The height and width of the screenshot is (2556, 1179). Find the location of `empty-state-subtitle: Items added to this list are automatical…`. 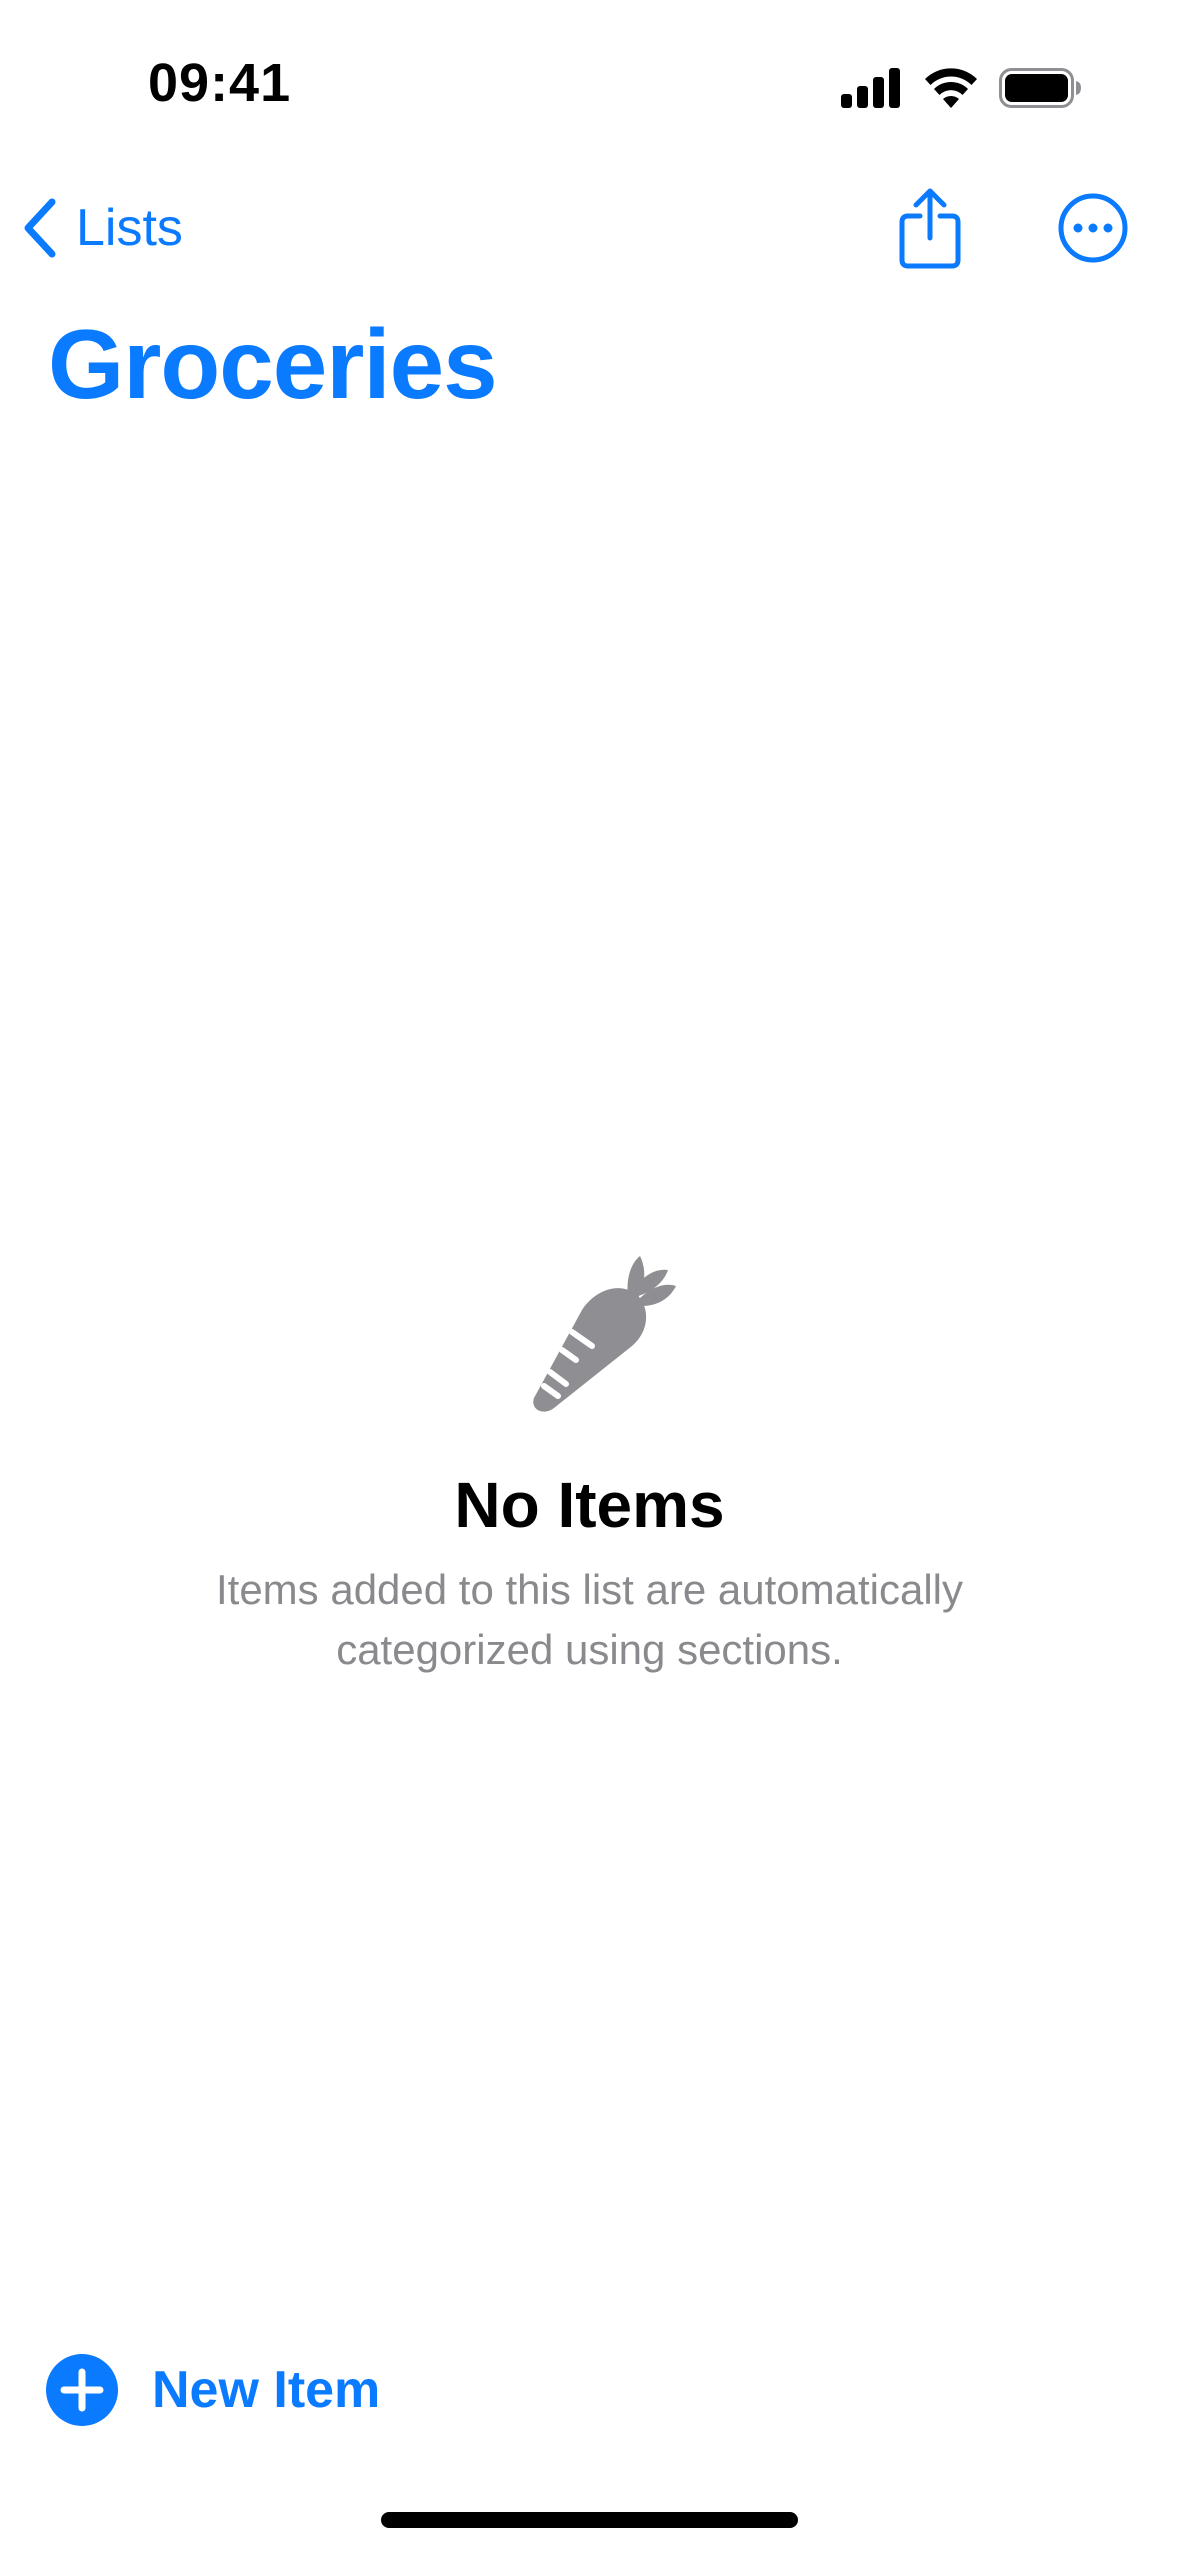

empty-state-subtitle: Items added to this list are automatical… is located at coordinates (590, 1620).